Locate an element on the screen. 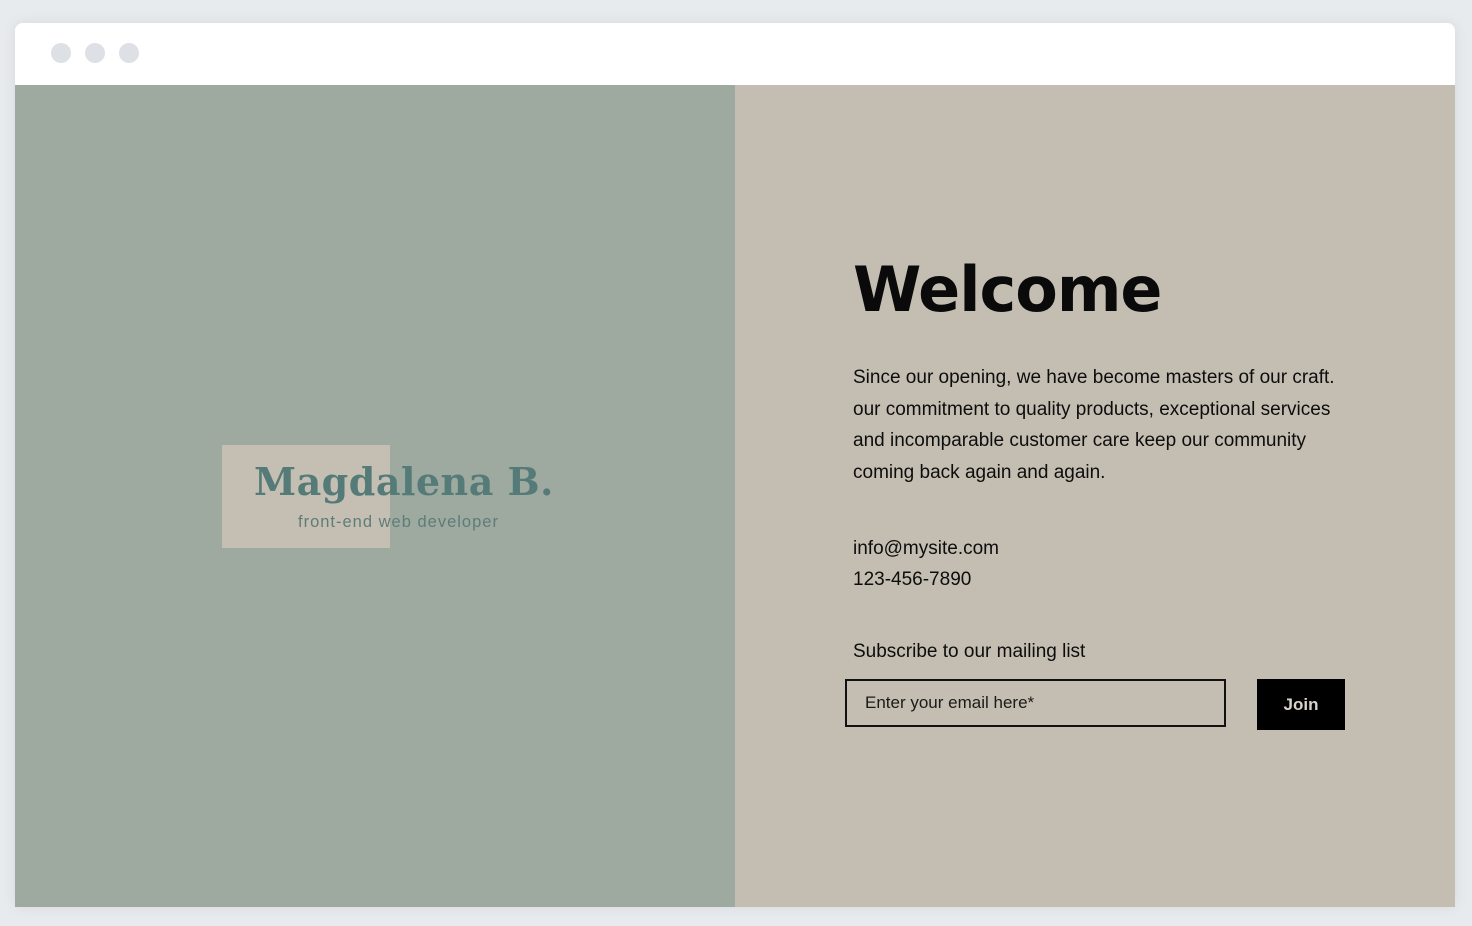 Image resolution: width=1472 pixels, height=926 pixels. contact-info: info@mysite.com 123-456-7890 is located at coordinates (926, 564).